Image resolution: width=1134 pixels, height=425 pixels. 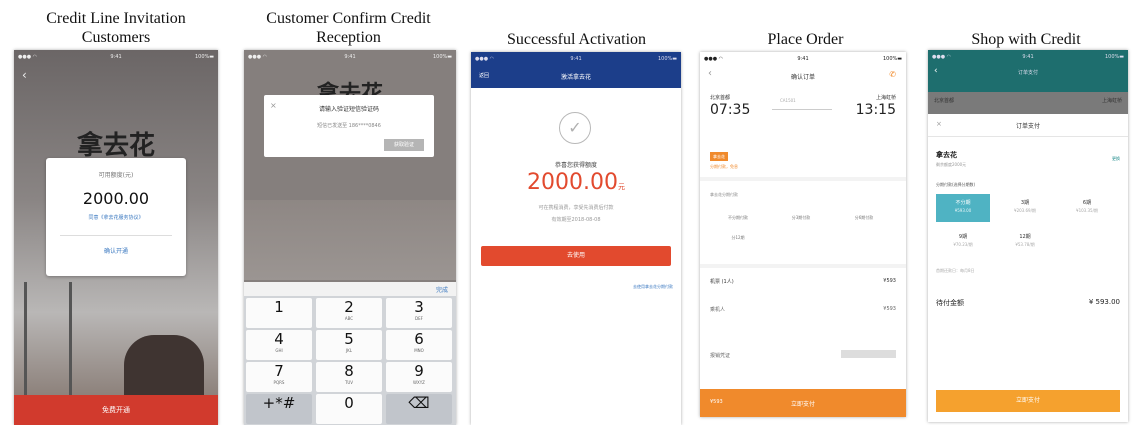 I want to click on divider, so click(x=803, y=266).